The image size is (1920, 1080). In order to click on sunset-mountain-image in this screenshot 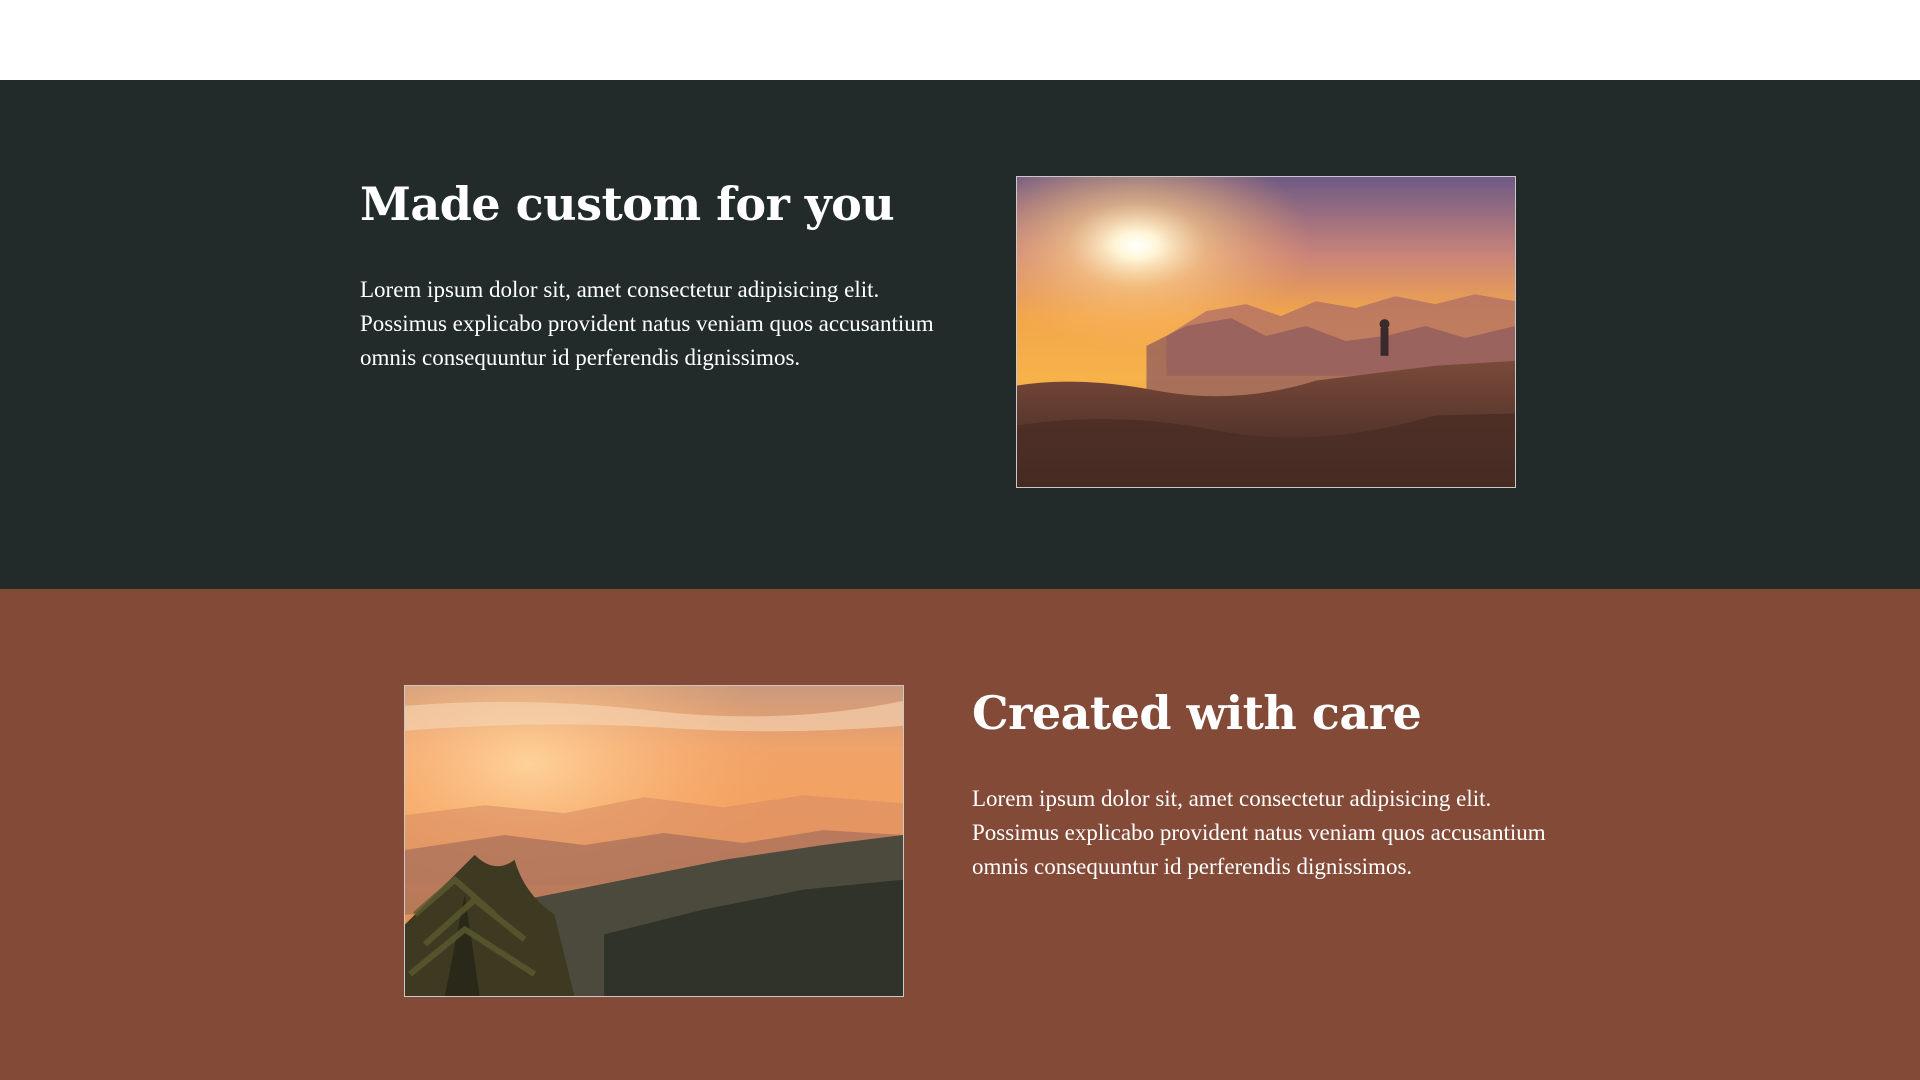, I will do `click(1266, 332)`.